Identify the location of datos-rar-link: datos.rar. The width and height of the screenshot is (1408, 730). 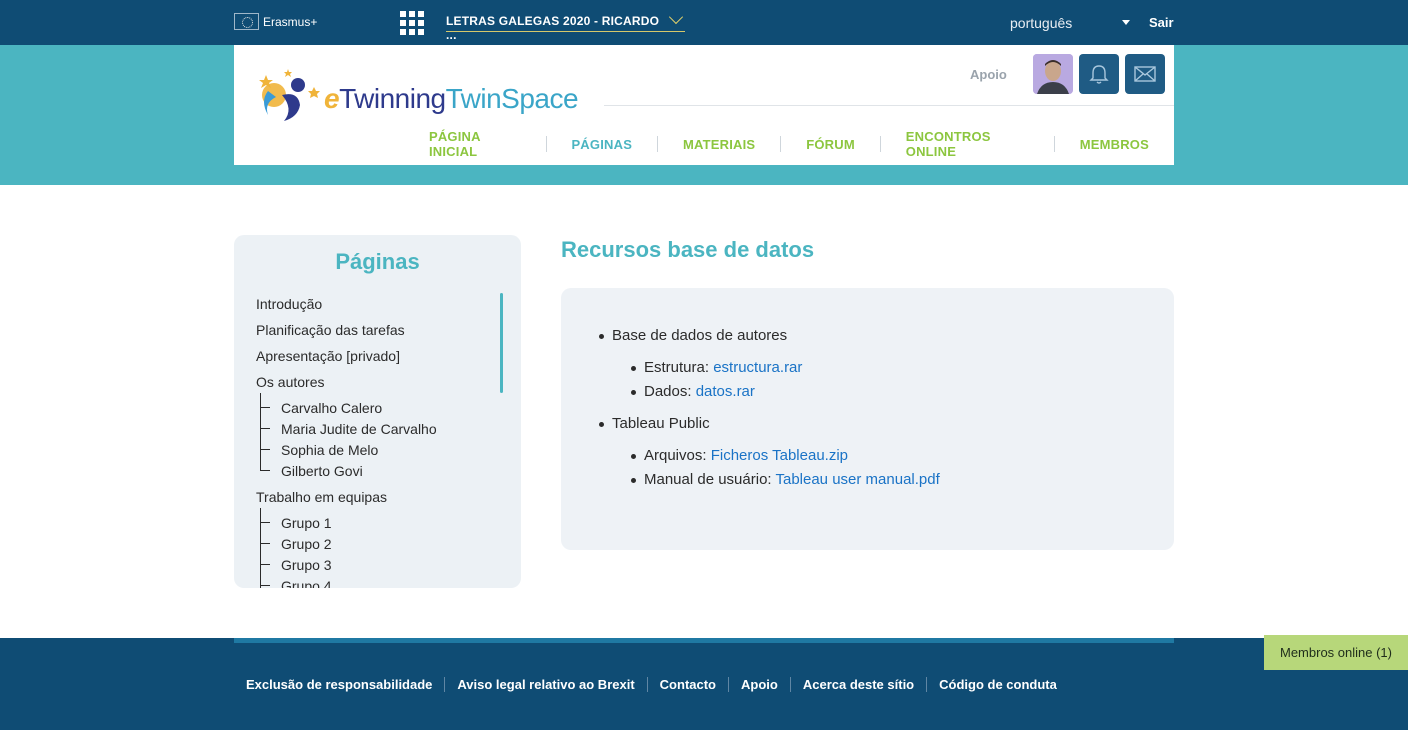
(725, 391).